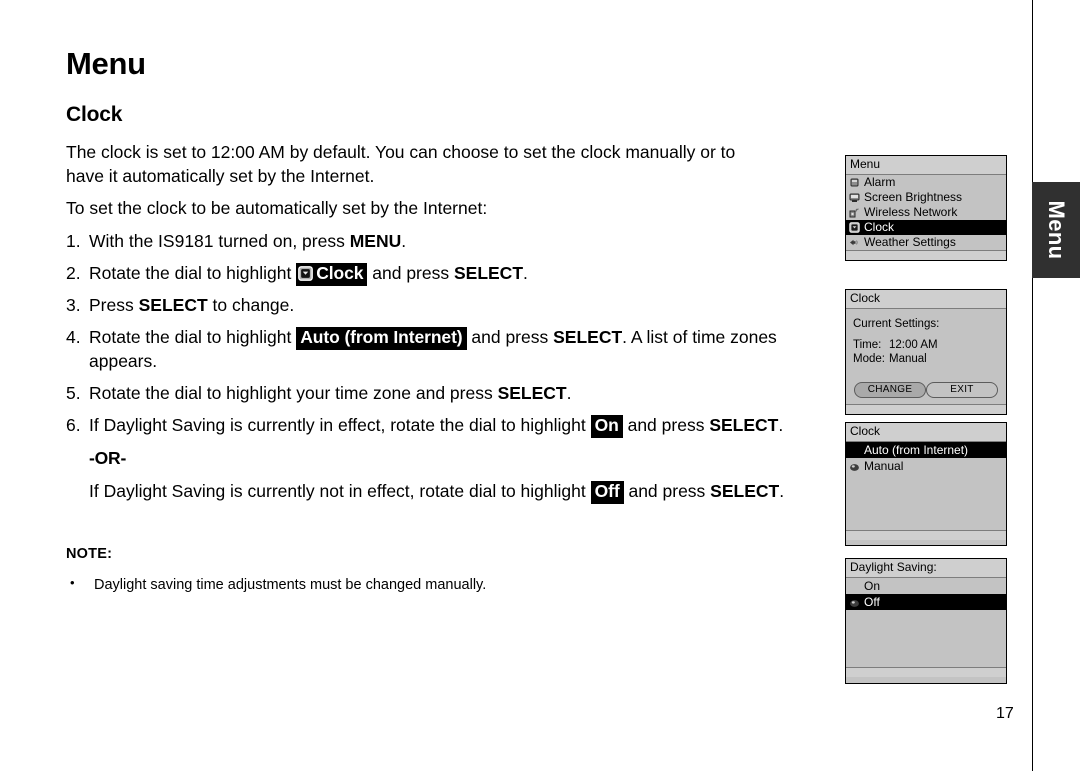  Describe the element at coordinates (108, 458) in the screenshot. I see `or-label: -OR-` at that location.